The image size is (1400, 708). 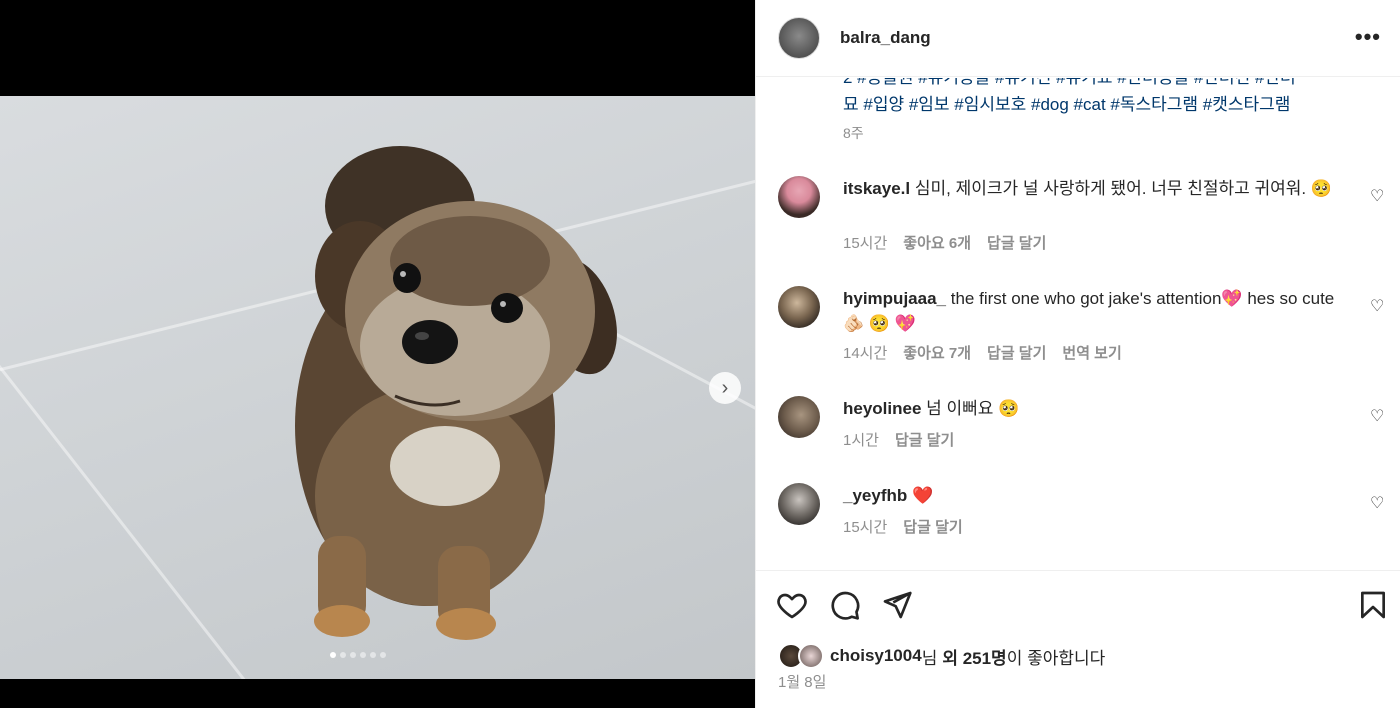 I want to click on carousel-indicator, so click(x=358, y=655).